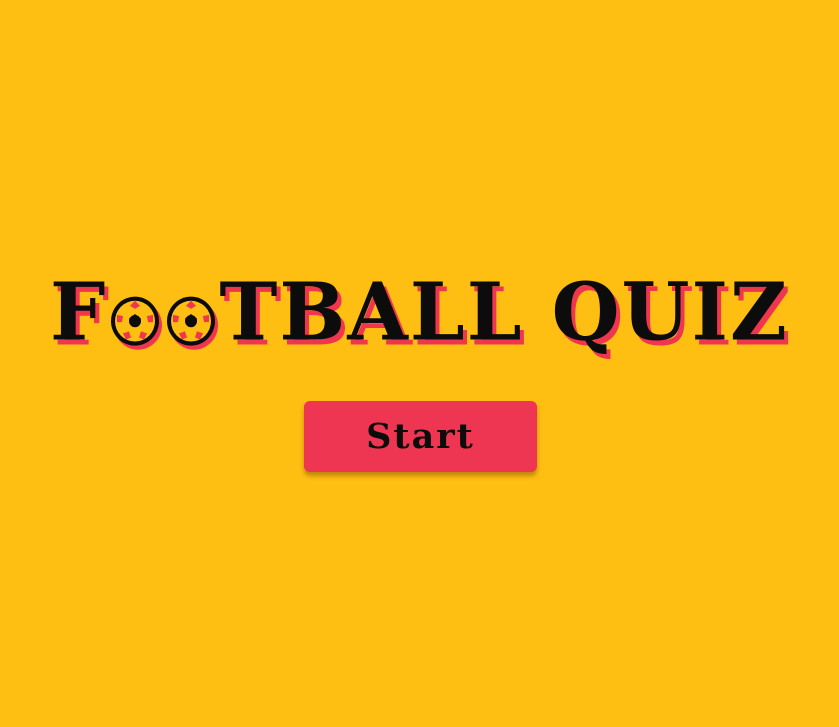  I want to click on title-letters-tball: TBALL, so click(371, 312).